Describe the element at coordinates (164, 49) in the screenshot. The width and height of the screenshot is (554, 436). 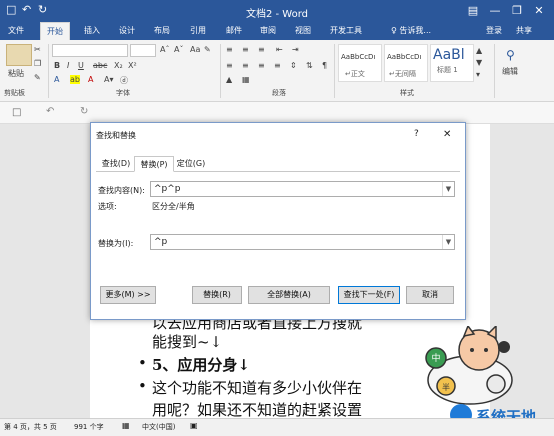
I see `grow-font-icon: Aˆ` at that location.